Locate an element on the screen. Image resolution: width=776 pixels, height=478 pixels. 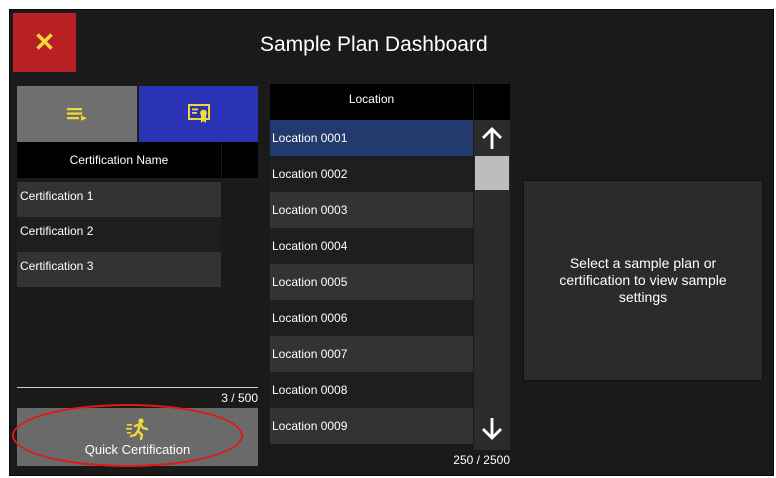
table-row: Location 0008 is located at coordinates (371, 390).